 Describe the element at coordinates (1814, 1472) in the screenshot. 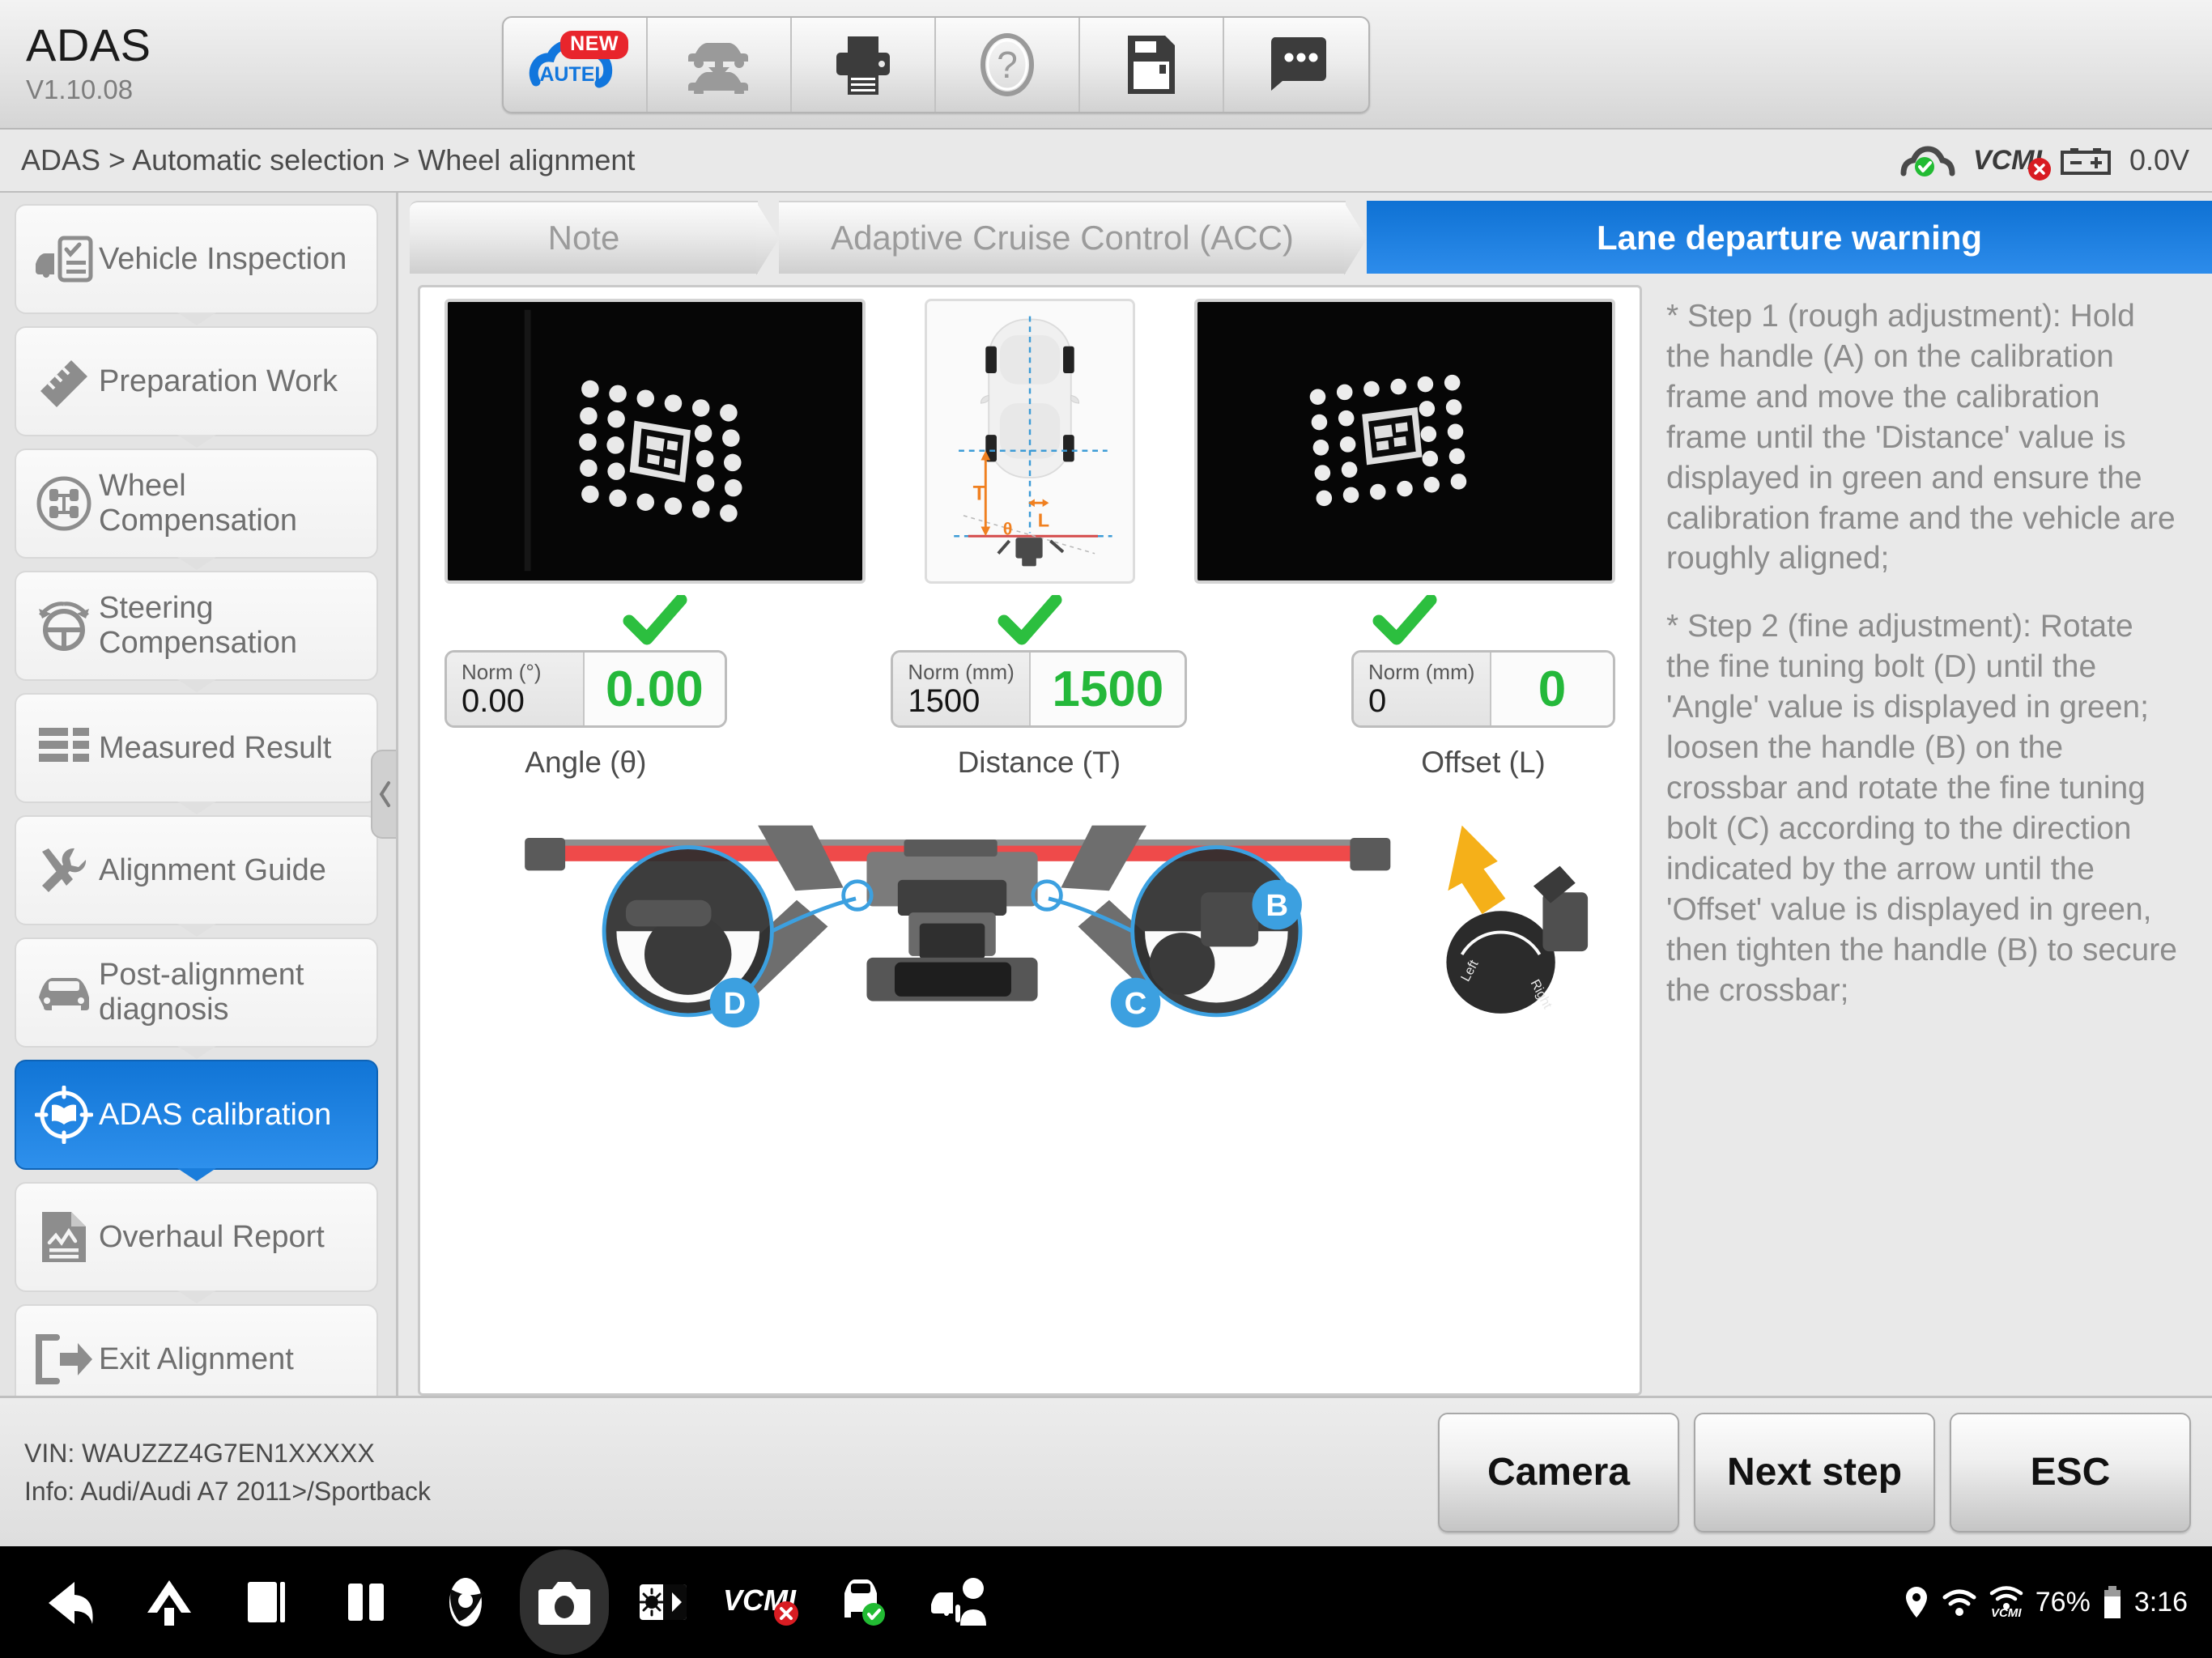

I see `next-step-button: Next step` at that location.